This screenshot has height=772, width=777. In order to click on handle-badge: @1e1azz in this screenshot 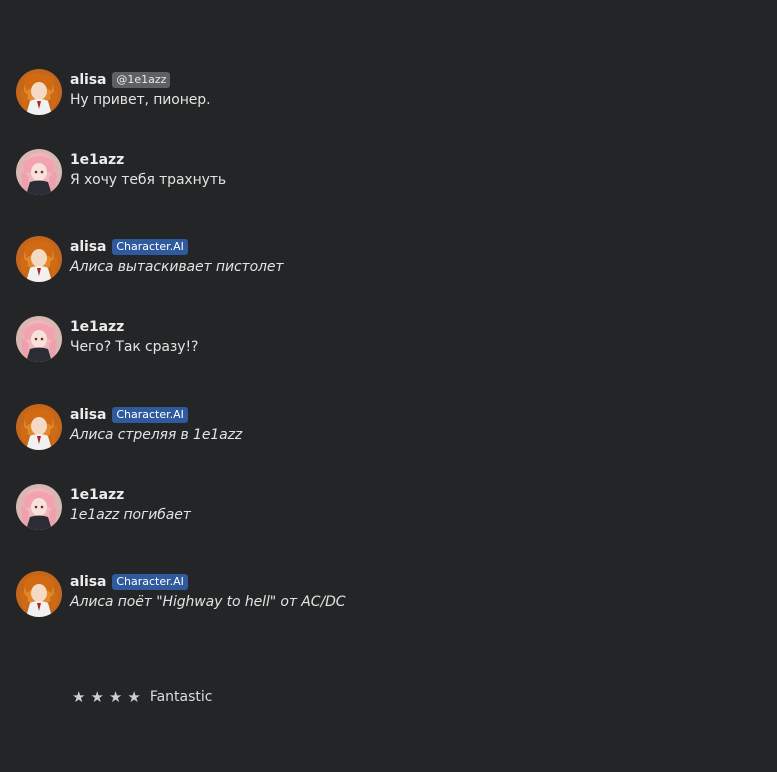, I will do `click(141, 79)`.